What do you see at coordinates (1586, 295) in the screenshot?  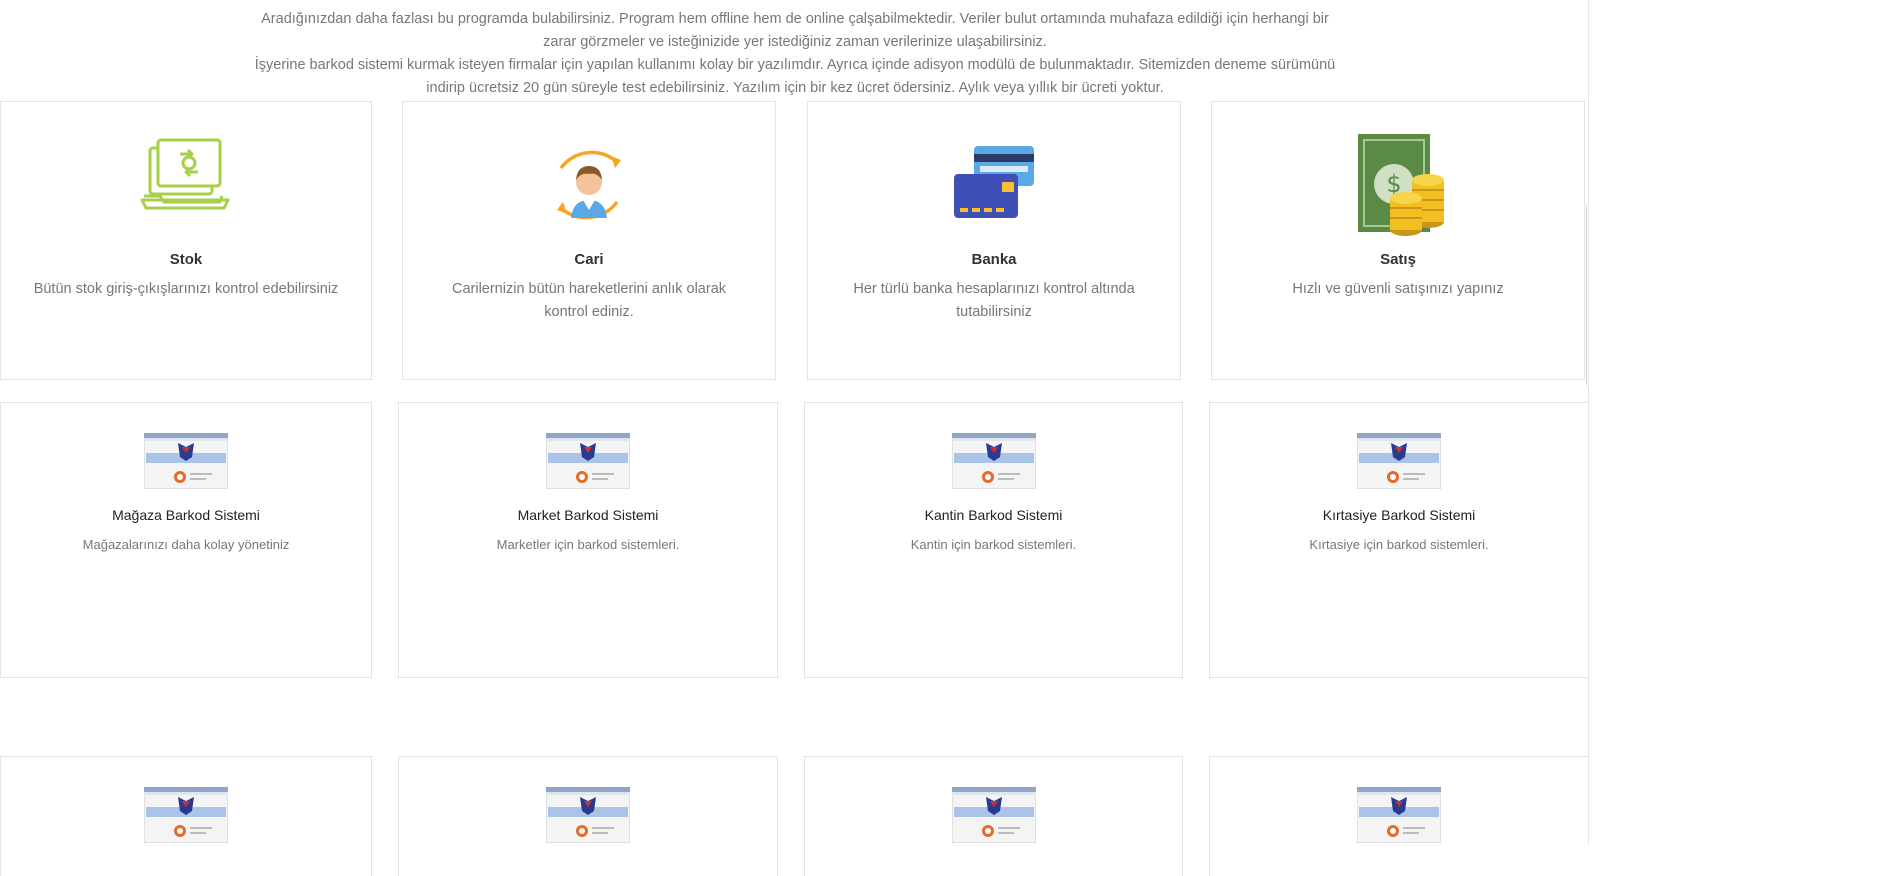 I see `page-edge-divider` at bounding box center [1586, 295].